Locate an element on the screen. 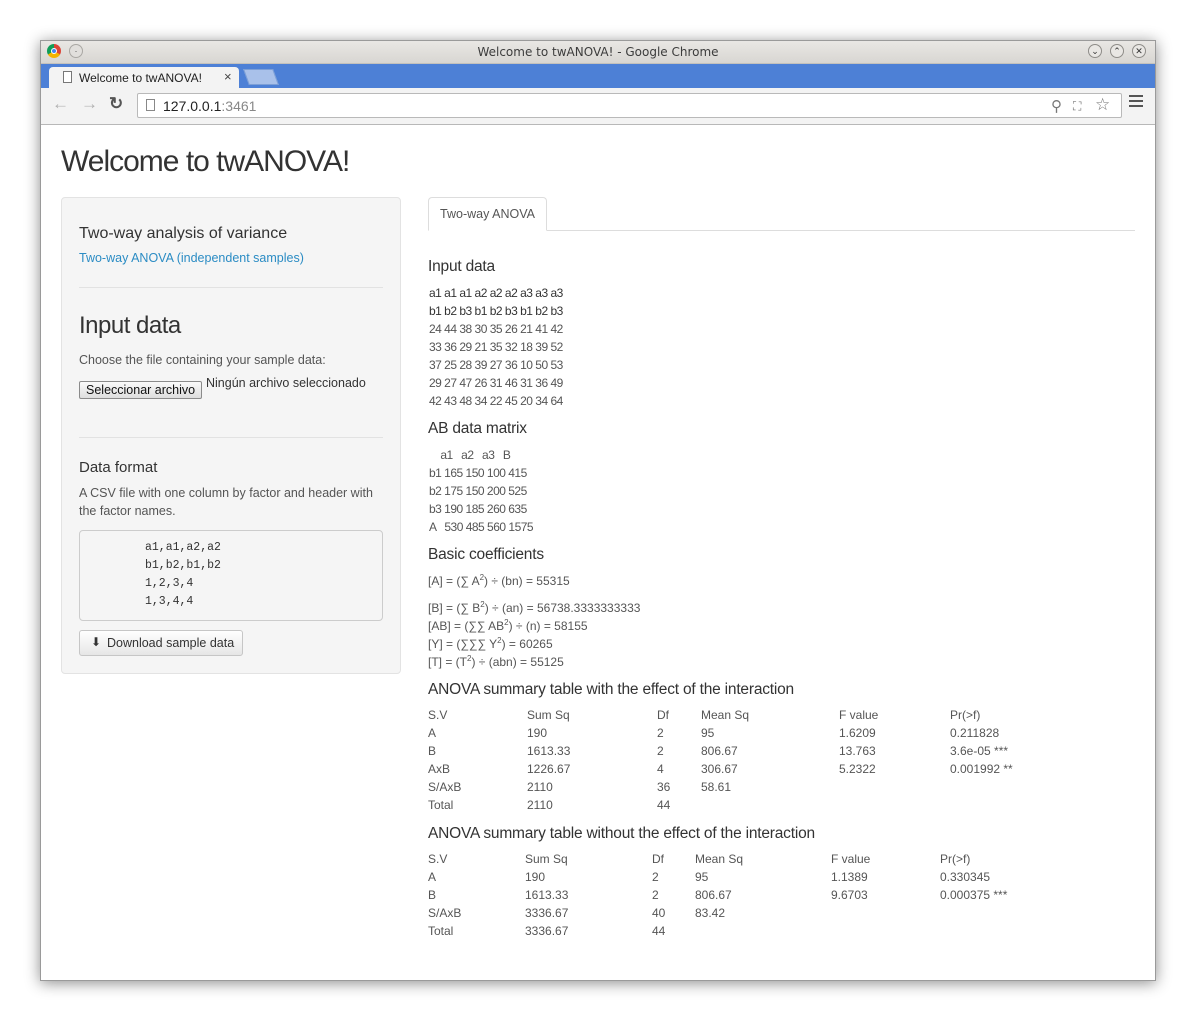  table-cell: 0.211828 is located at coordinates (975, 733).